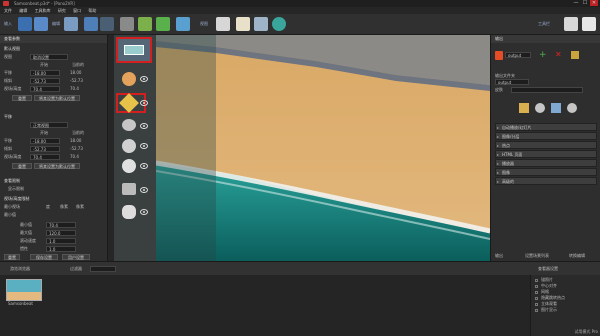  Describe the element at coordinates (129, 79) in the screenshot. I see `skin-tool-icon` at that location.